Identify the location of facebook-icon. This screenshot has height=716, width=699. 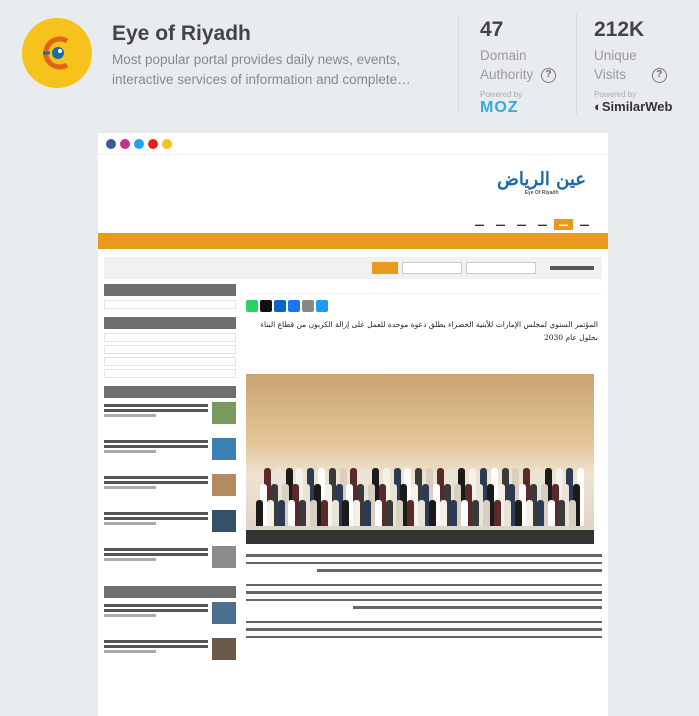
(111, 143).